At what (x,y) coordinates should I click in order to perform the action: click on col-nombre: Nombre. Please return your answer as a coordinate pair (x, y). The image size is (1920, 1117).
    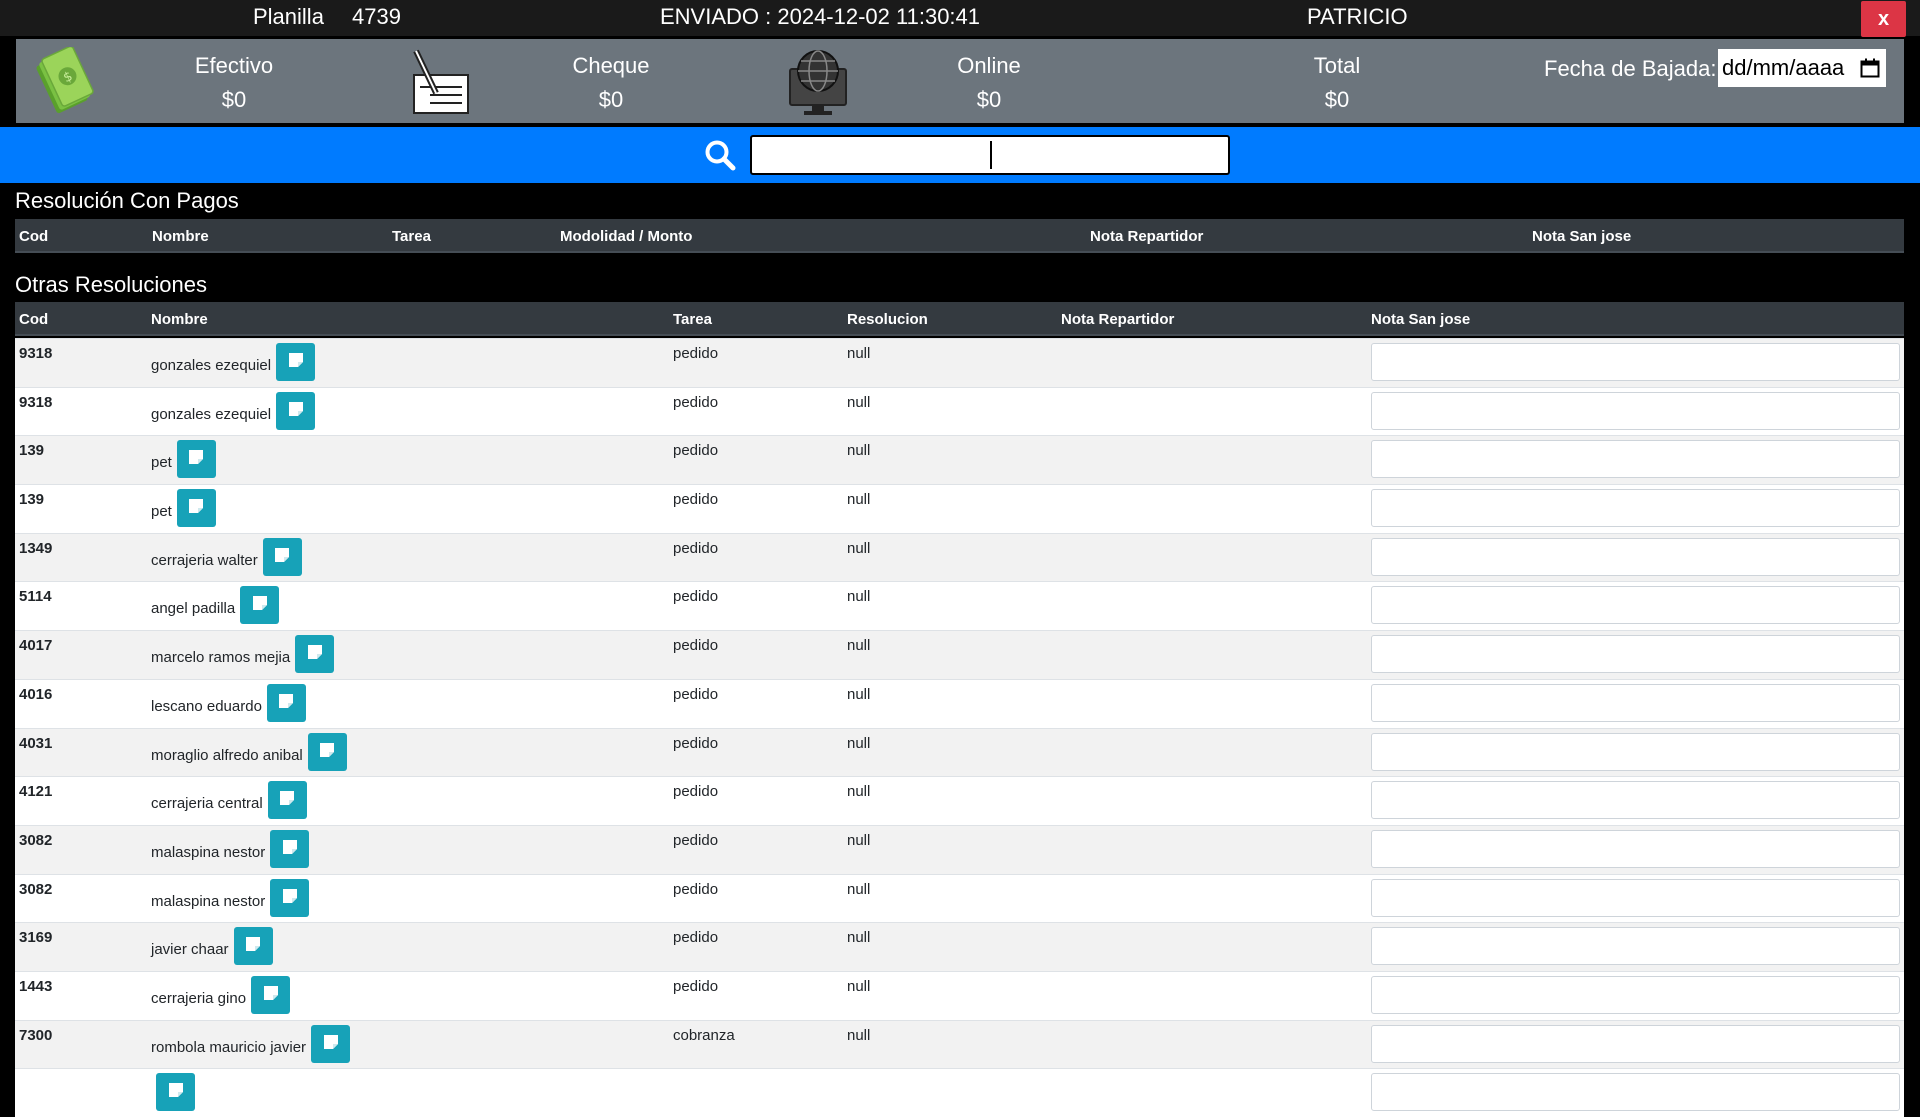
    Looking at the image, I should click on (179, 319).